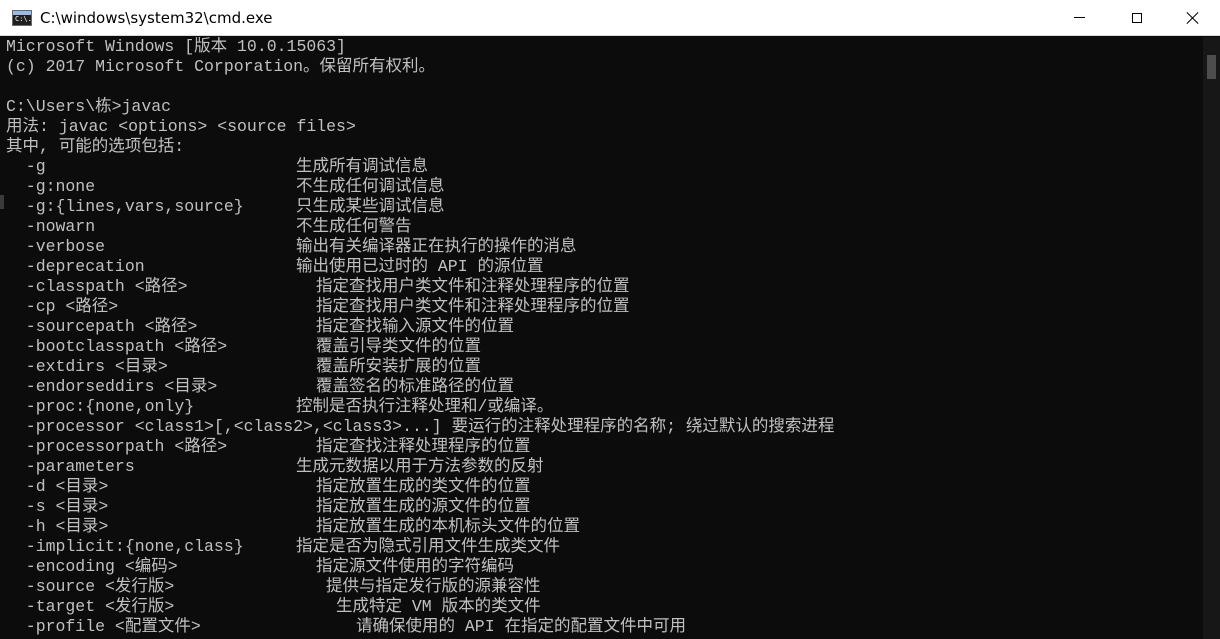  Describe the element at coordinates (423, 486) in the screenshot. I see `option-description: 指定放置生成的类文件的位置` at that location.